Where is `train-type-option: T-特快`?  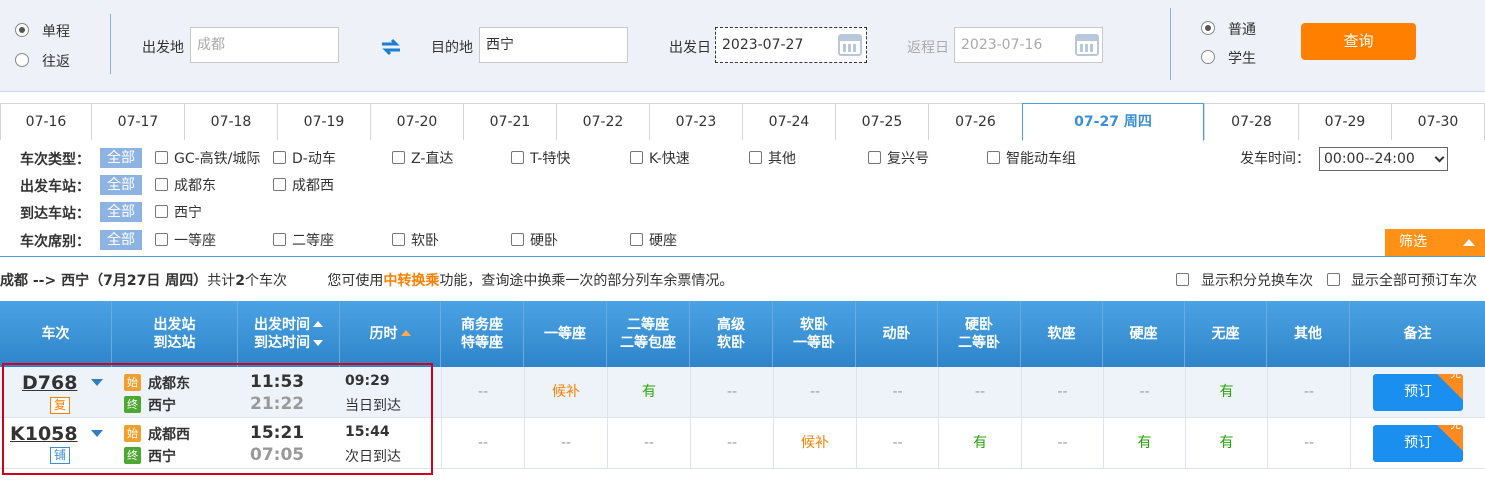
train-type-option: T-特快 is located at coordinates (550, 158).